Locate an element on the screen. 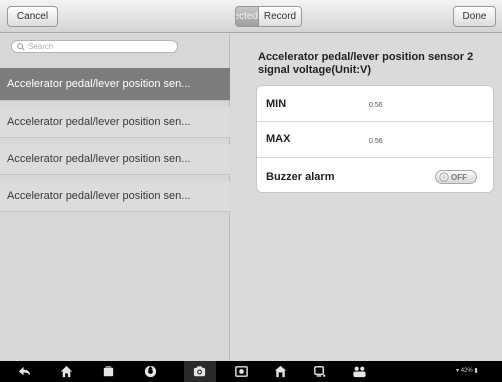 The width and height of the screenshot is (502, 382). min-value: 0.56 is located at coordinates (376, 105).